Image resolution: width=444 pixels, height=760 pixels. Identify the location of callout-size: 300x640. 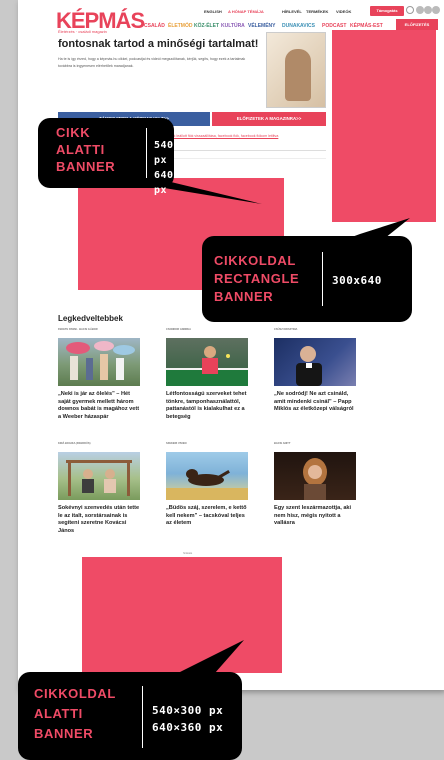
(357, 280).